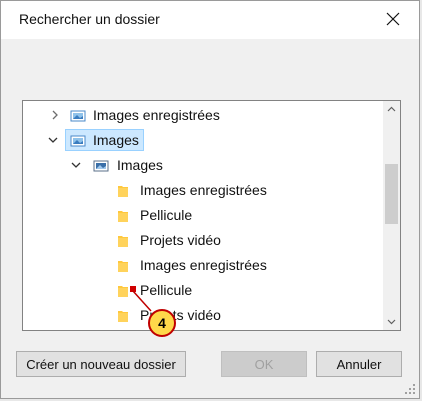 The image size is (422, 401). I want to click on tree-item-saved-images: Images enregistrées, so click(203, 115).